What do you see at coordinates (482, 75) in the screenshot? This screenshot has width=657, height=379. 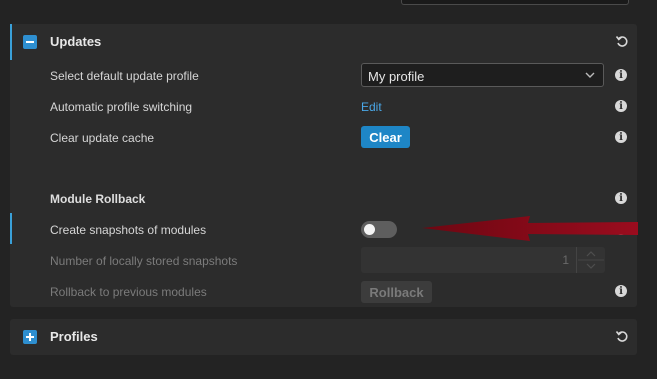 I see `default-profile-select: My profile` at bounding box center [482, 75].